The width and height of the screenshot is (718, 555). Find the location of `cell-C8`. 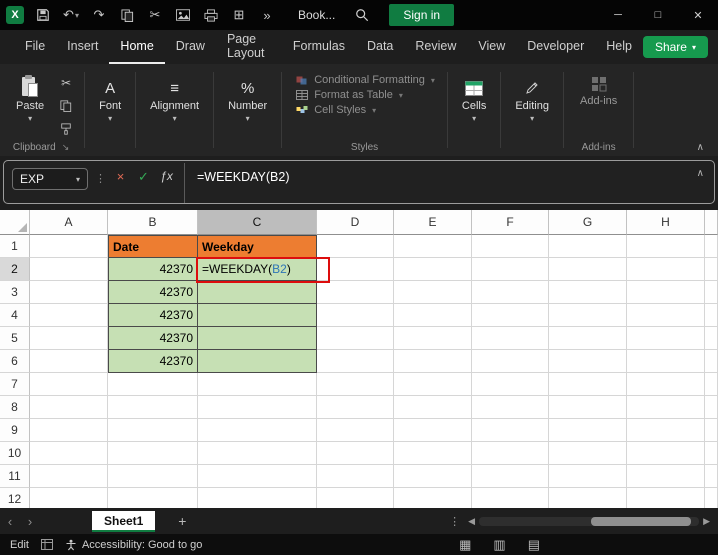

cell-C8 is located at coordinates (257, 407).